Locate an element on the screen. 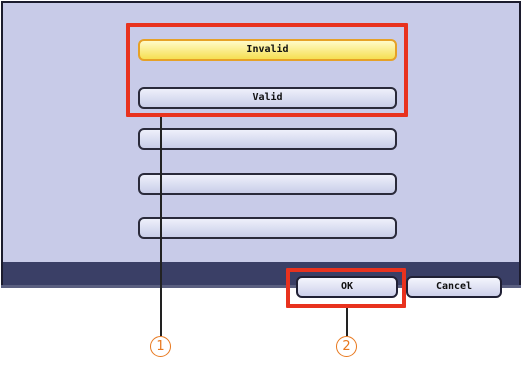  highlight-options is located at coordinates (267, 70).